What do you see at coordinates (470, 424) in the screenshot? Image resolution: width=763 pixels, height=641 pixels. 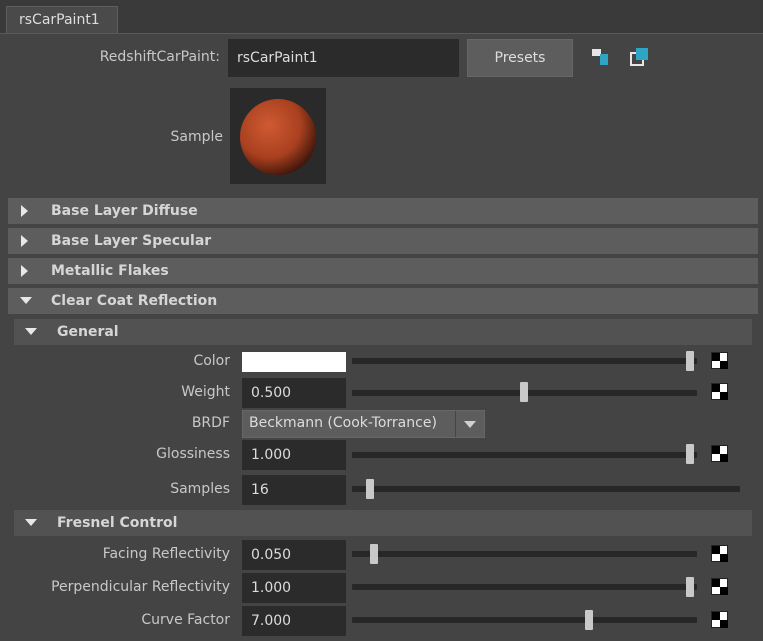 I see `chevron-down-icon` at bounding box center [470, 424].